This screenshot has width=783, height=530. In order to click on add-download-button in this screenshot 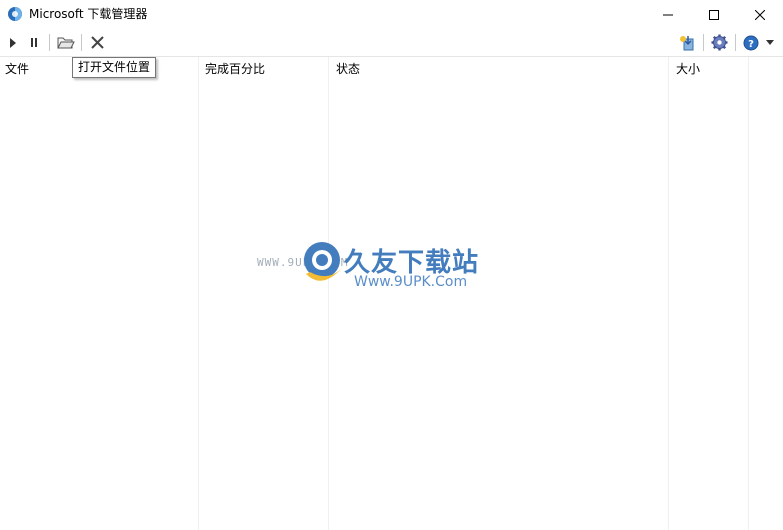, I will do `click(687, 42)`.